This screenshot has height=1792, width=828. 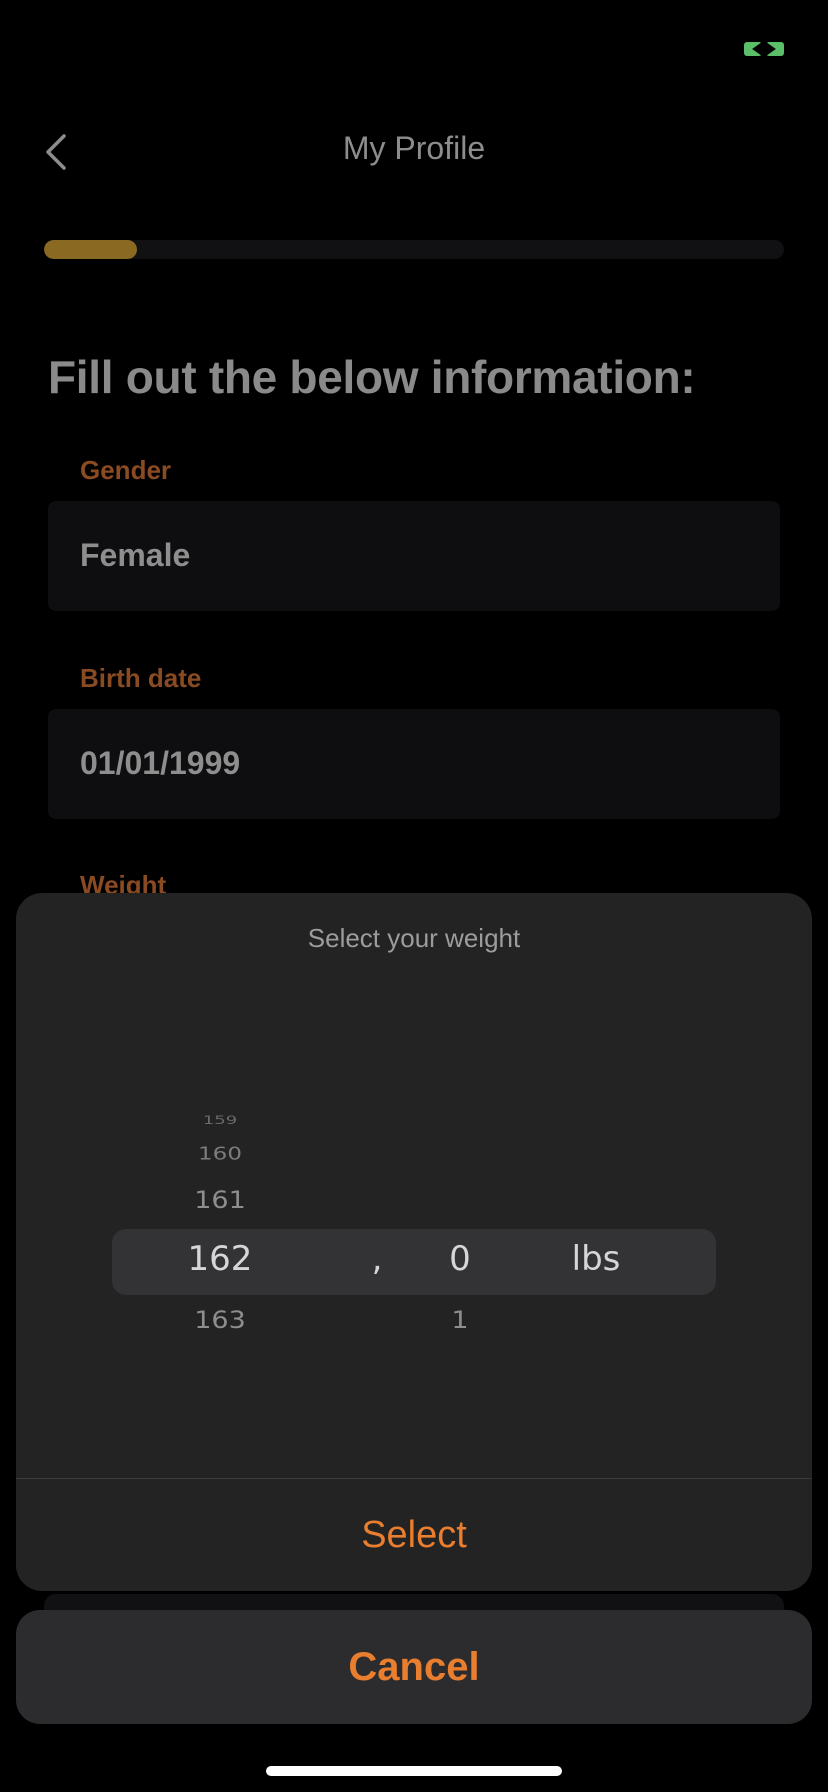 I want to click on whole-number-option: 163, so click(x=220, y=1320).